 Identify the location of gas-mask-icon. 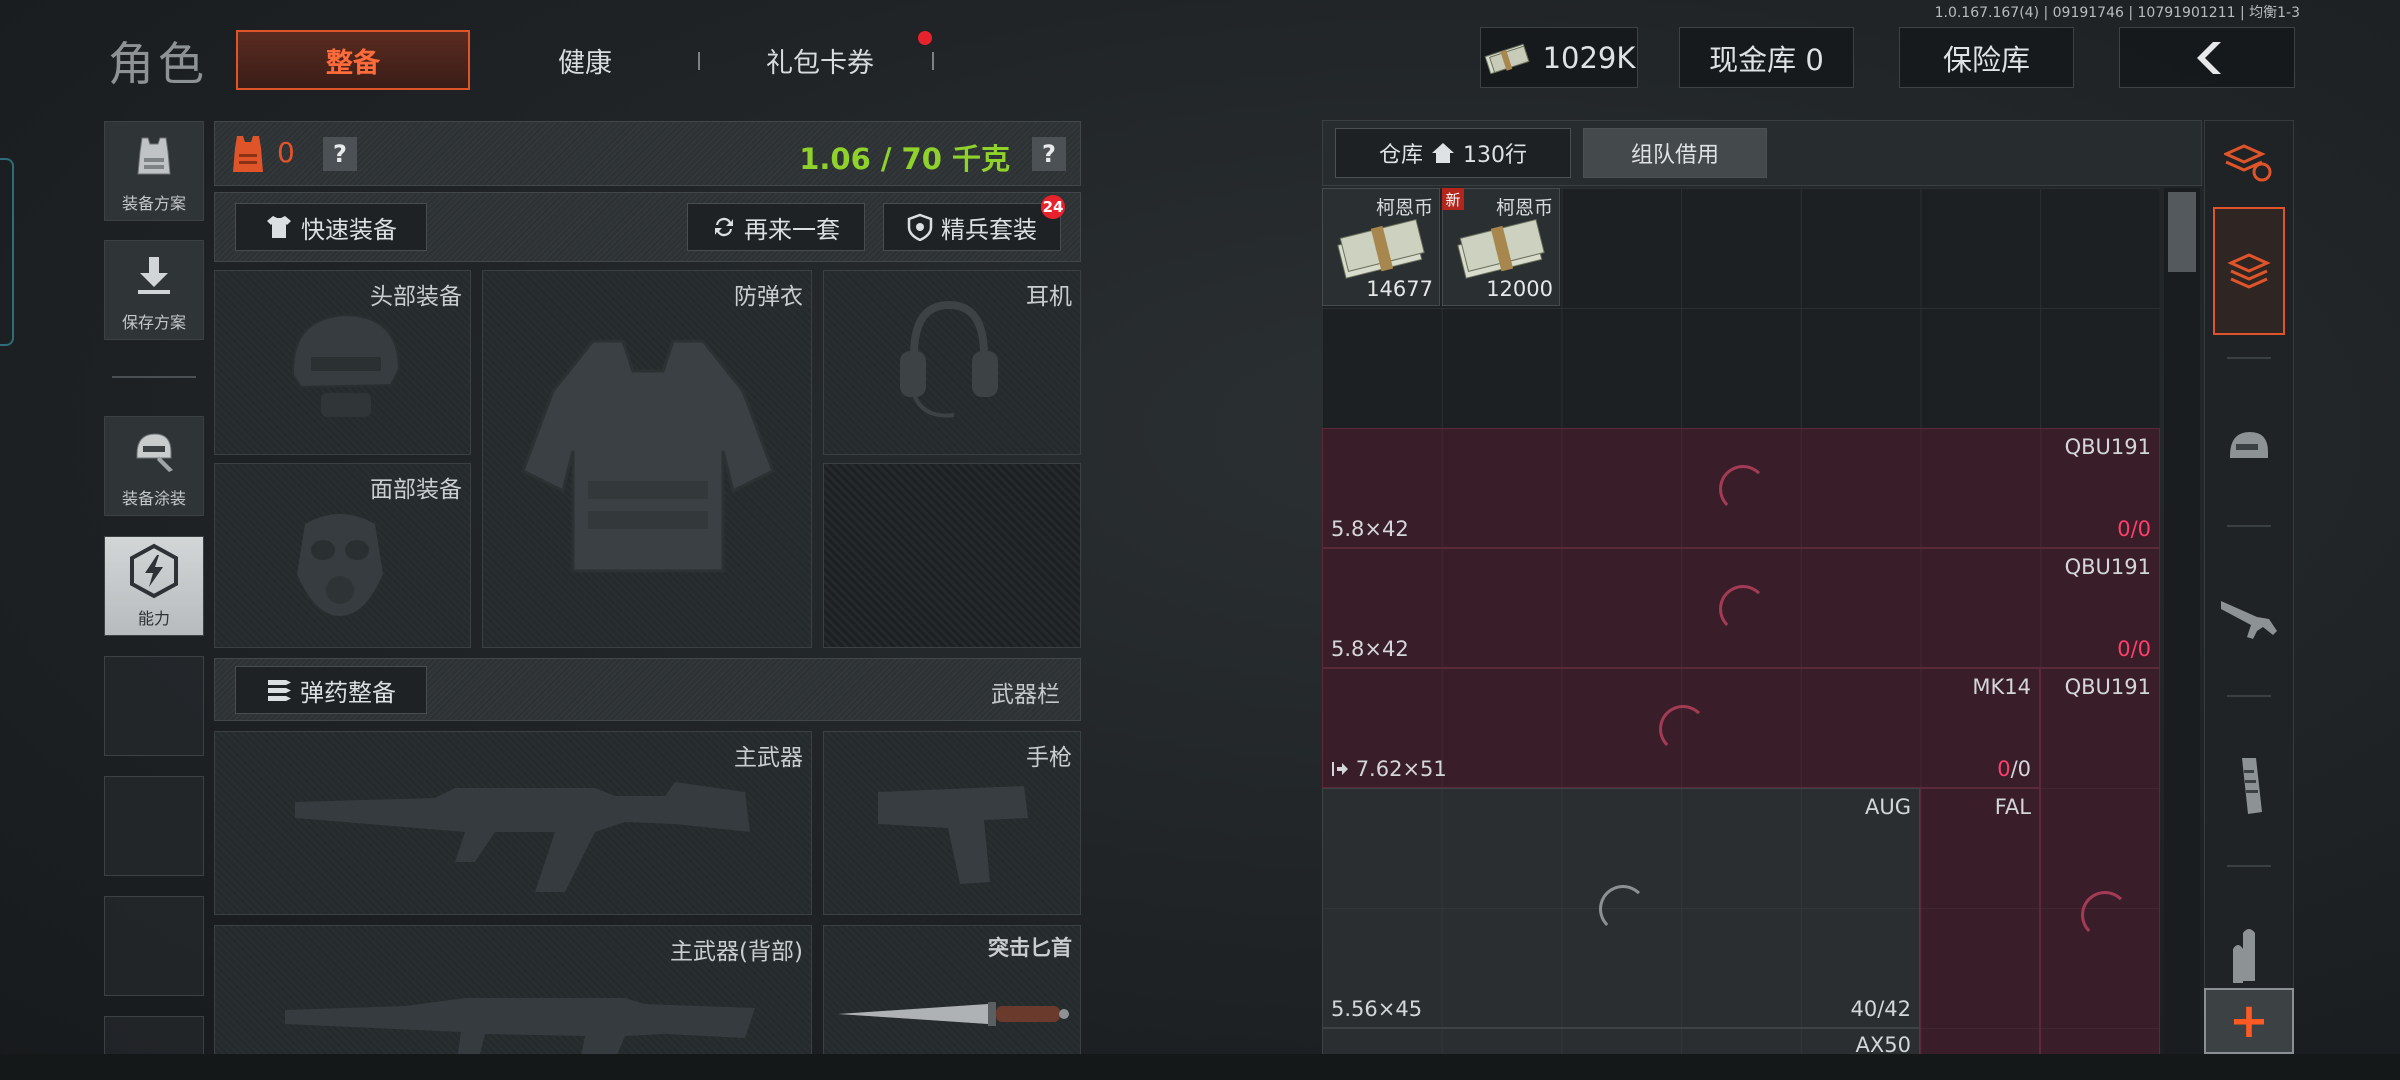
(340, 565).